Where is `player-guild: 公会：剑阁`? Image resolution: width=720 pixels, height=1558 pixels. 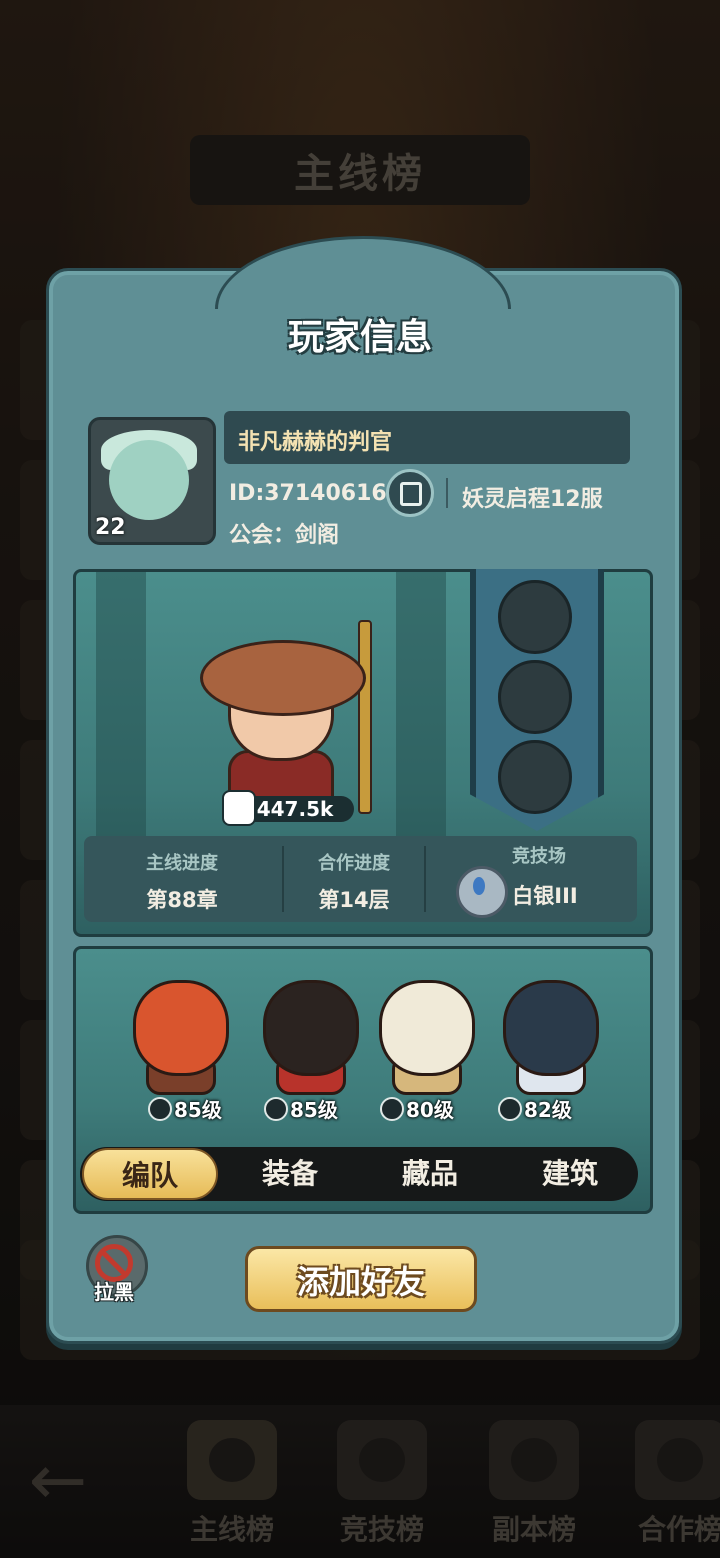 player-guild: 公会：剑阁 is located at coordinates (284, 535).